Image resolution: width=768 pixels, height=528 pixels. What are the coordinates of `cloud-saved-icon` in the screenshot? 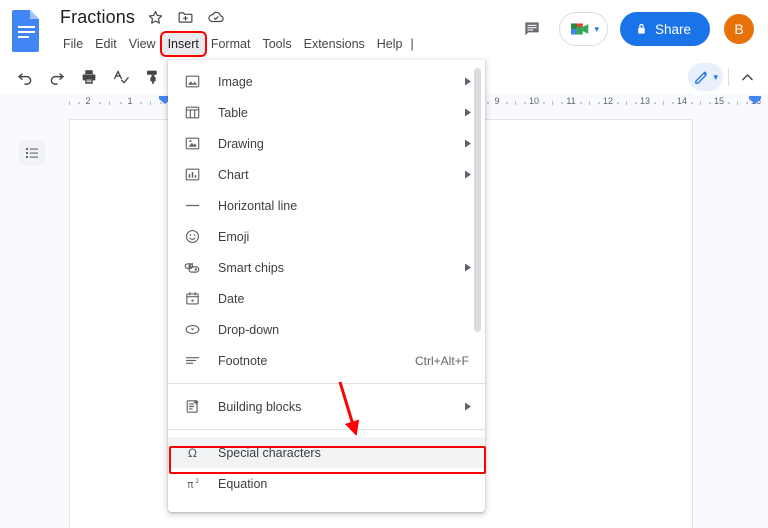 It's located at (216, 17).